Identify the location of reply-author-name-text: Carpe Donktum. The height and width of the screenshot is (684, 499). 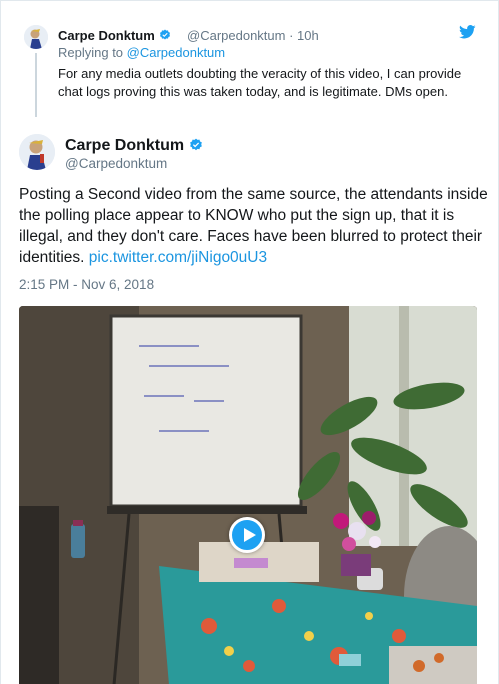
(106, 35).